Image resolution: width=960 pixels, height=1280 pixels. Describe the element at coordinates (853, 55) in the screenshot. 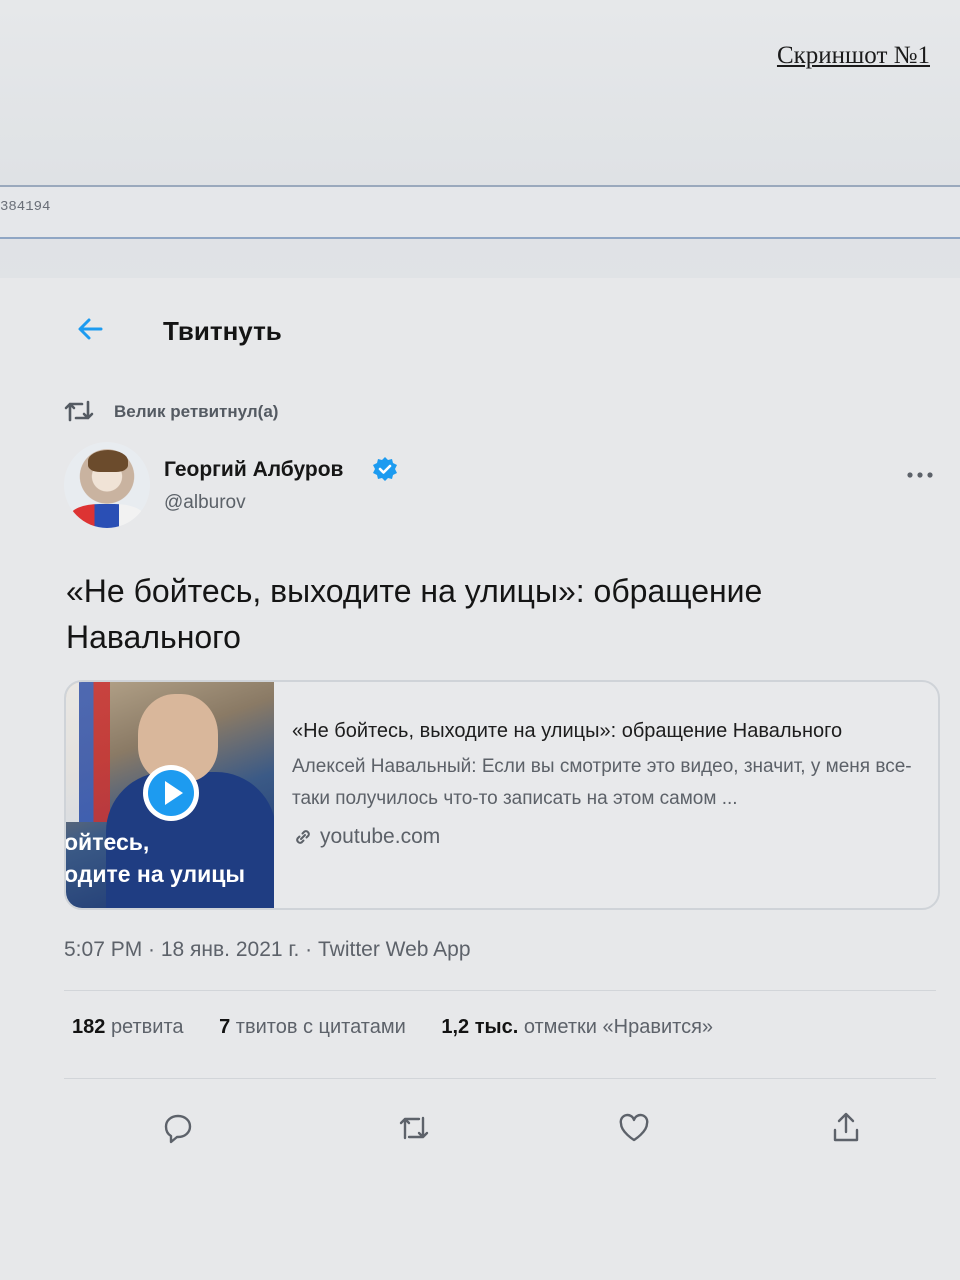

I see `document-label: Скриншот №1` at that location.